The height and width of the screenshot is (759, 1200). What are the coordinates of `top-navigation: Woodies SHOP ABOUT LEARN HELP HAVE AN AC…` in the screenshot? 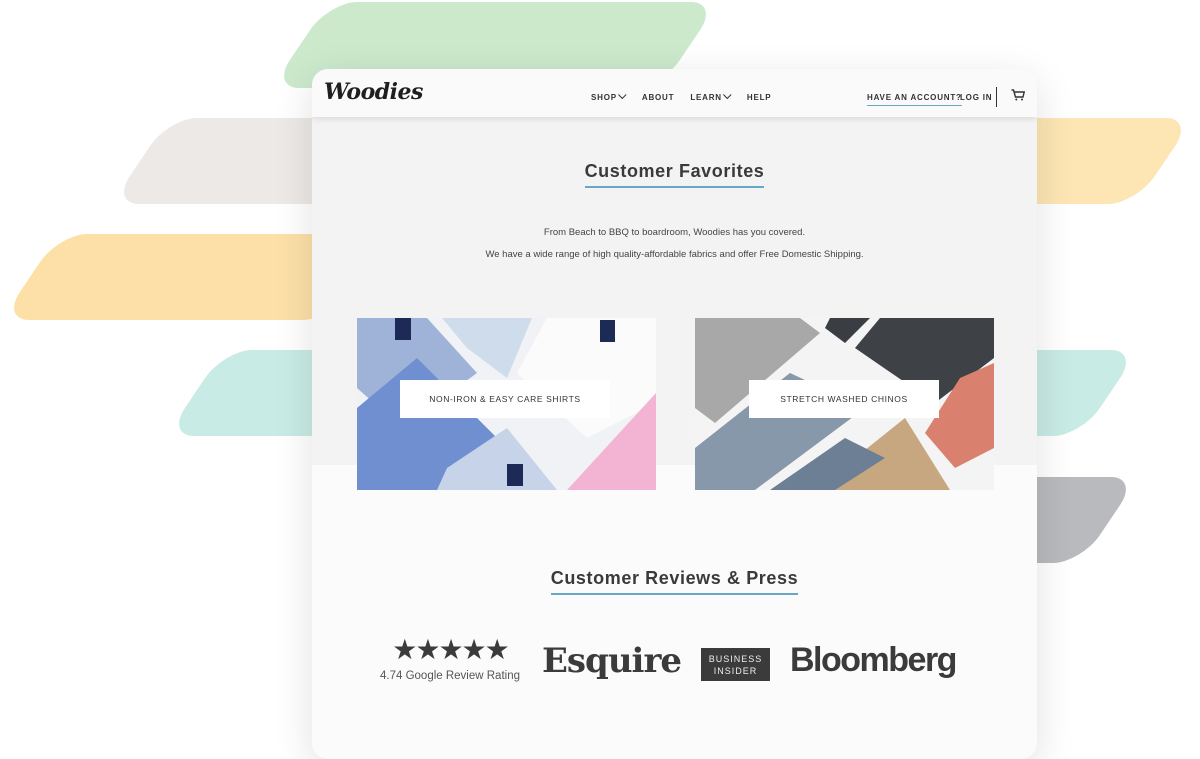 It's located at (674, 93).